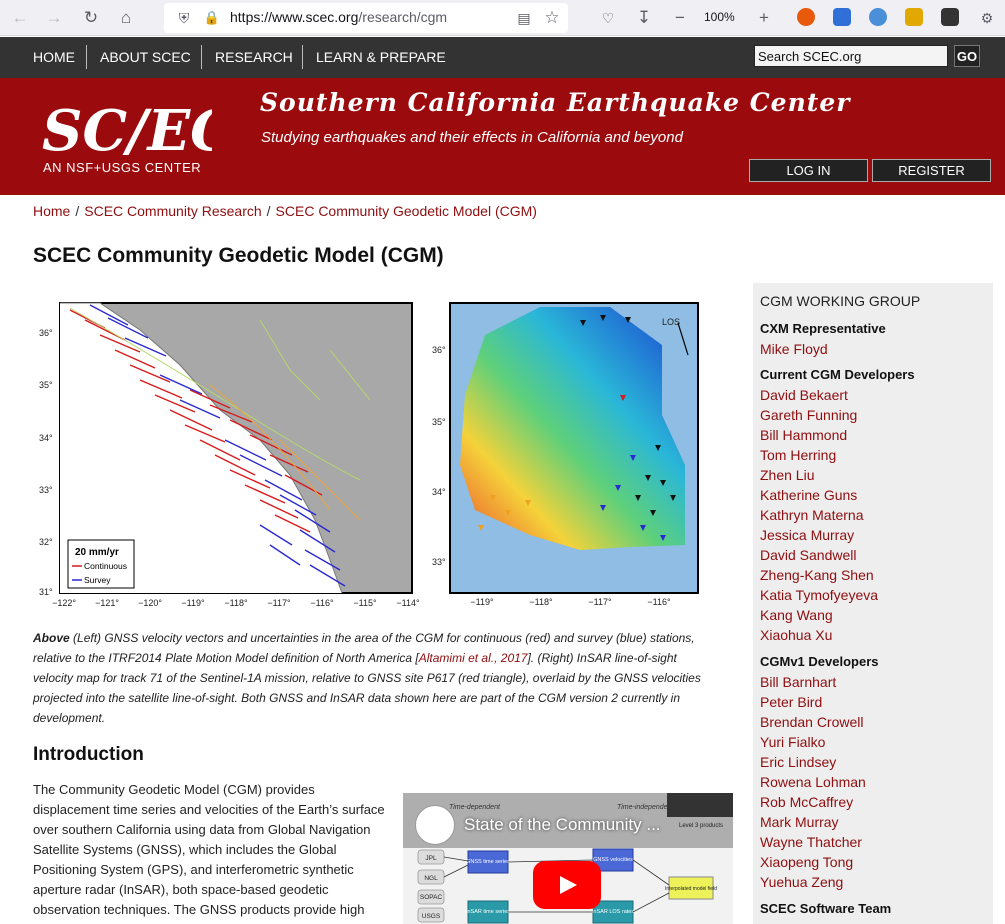 This screenshot has width=1005, height=924. Describe the element at coordinates (552, 18) in the screenshot. I see `bookmark-star-icon: ☆` at that location.